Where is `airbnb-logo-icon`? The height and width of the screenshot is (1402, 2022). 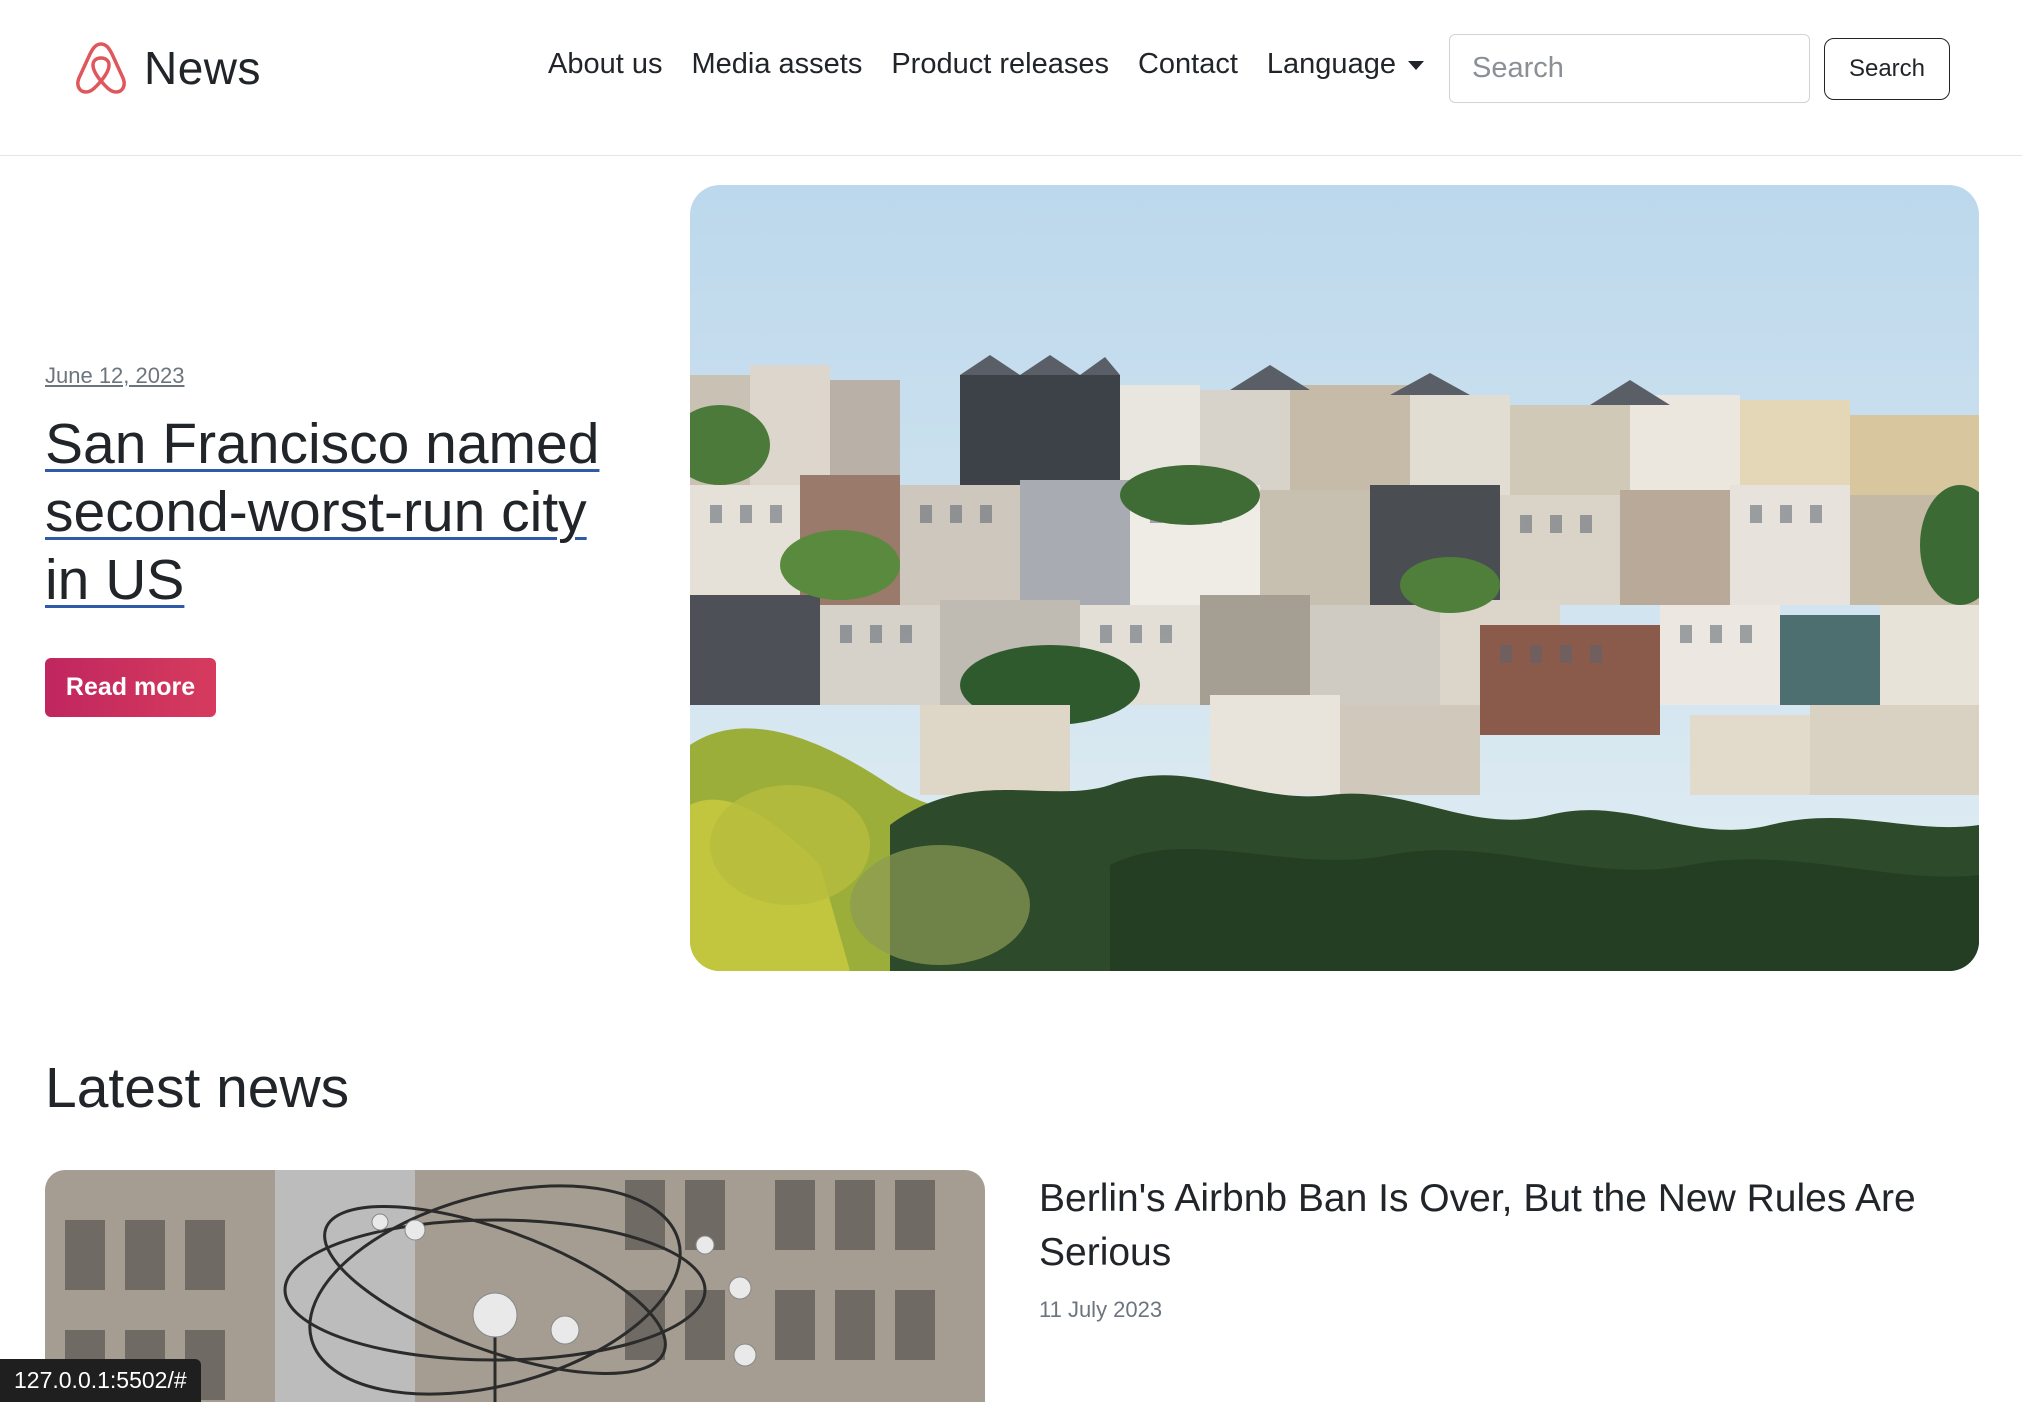 airbnb-logo-icon is located at coordinates (101, 68).